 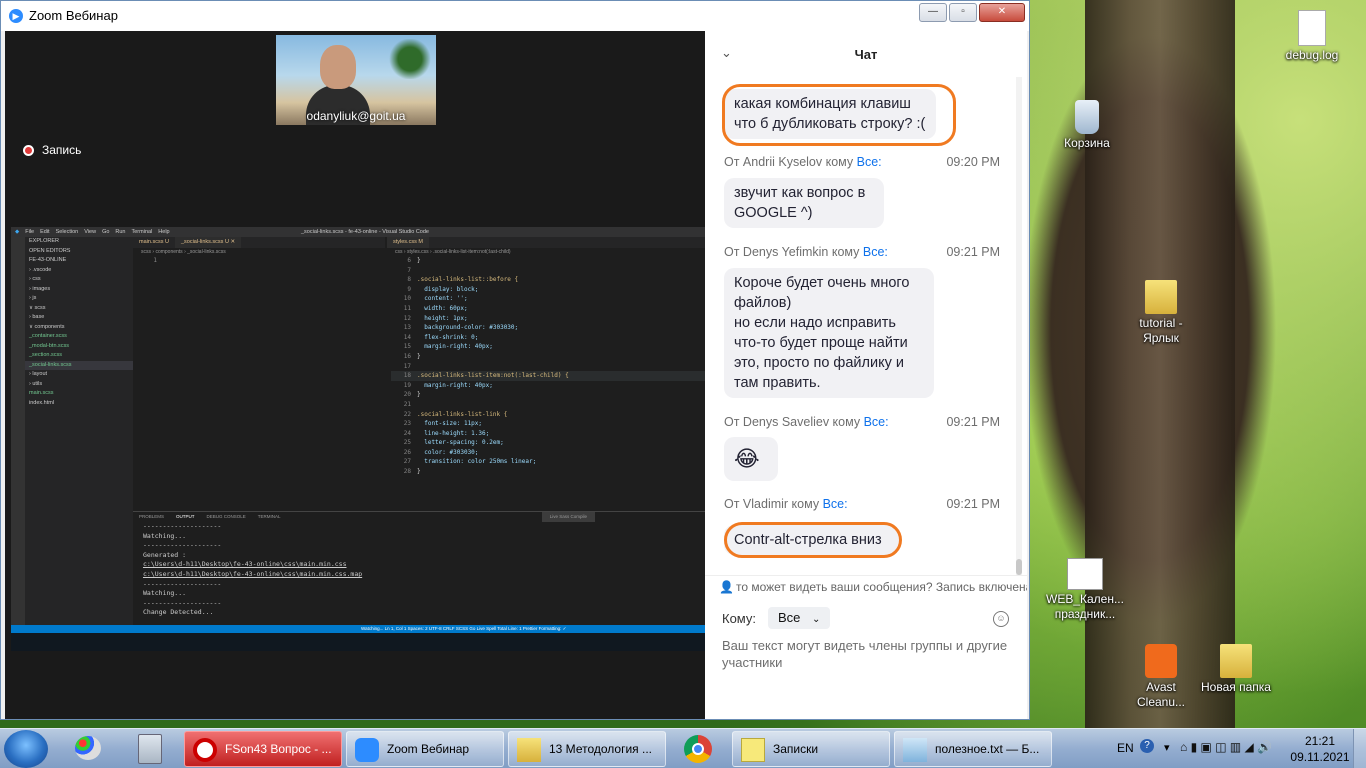 What do you see at coordinates (28, 150) in the screenshot?
I see `record-icon` at bounding box center [28, 150].